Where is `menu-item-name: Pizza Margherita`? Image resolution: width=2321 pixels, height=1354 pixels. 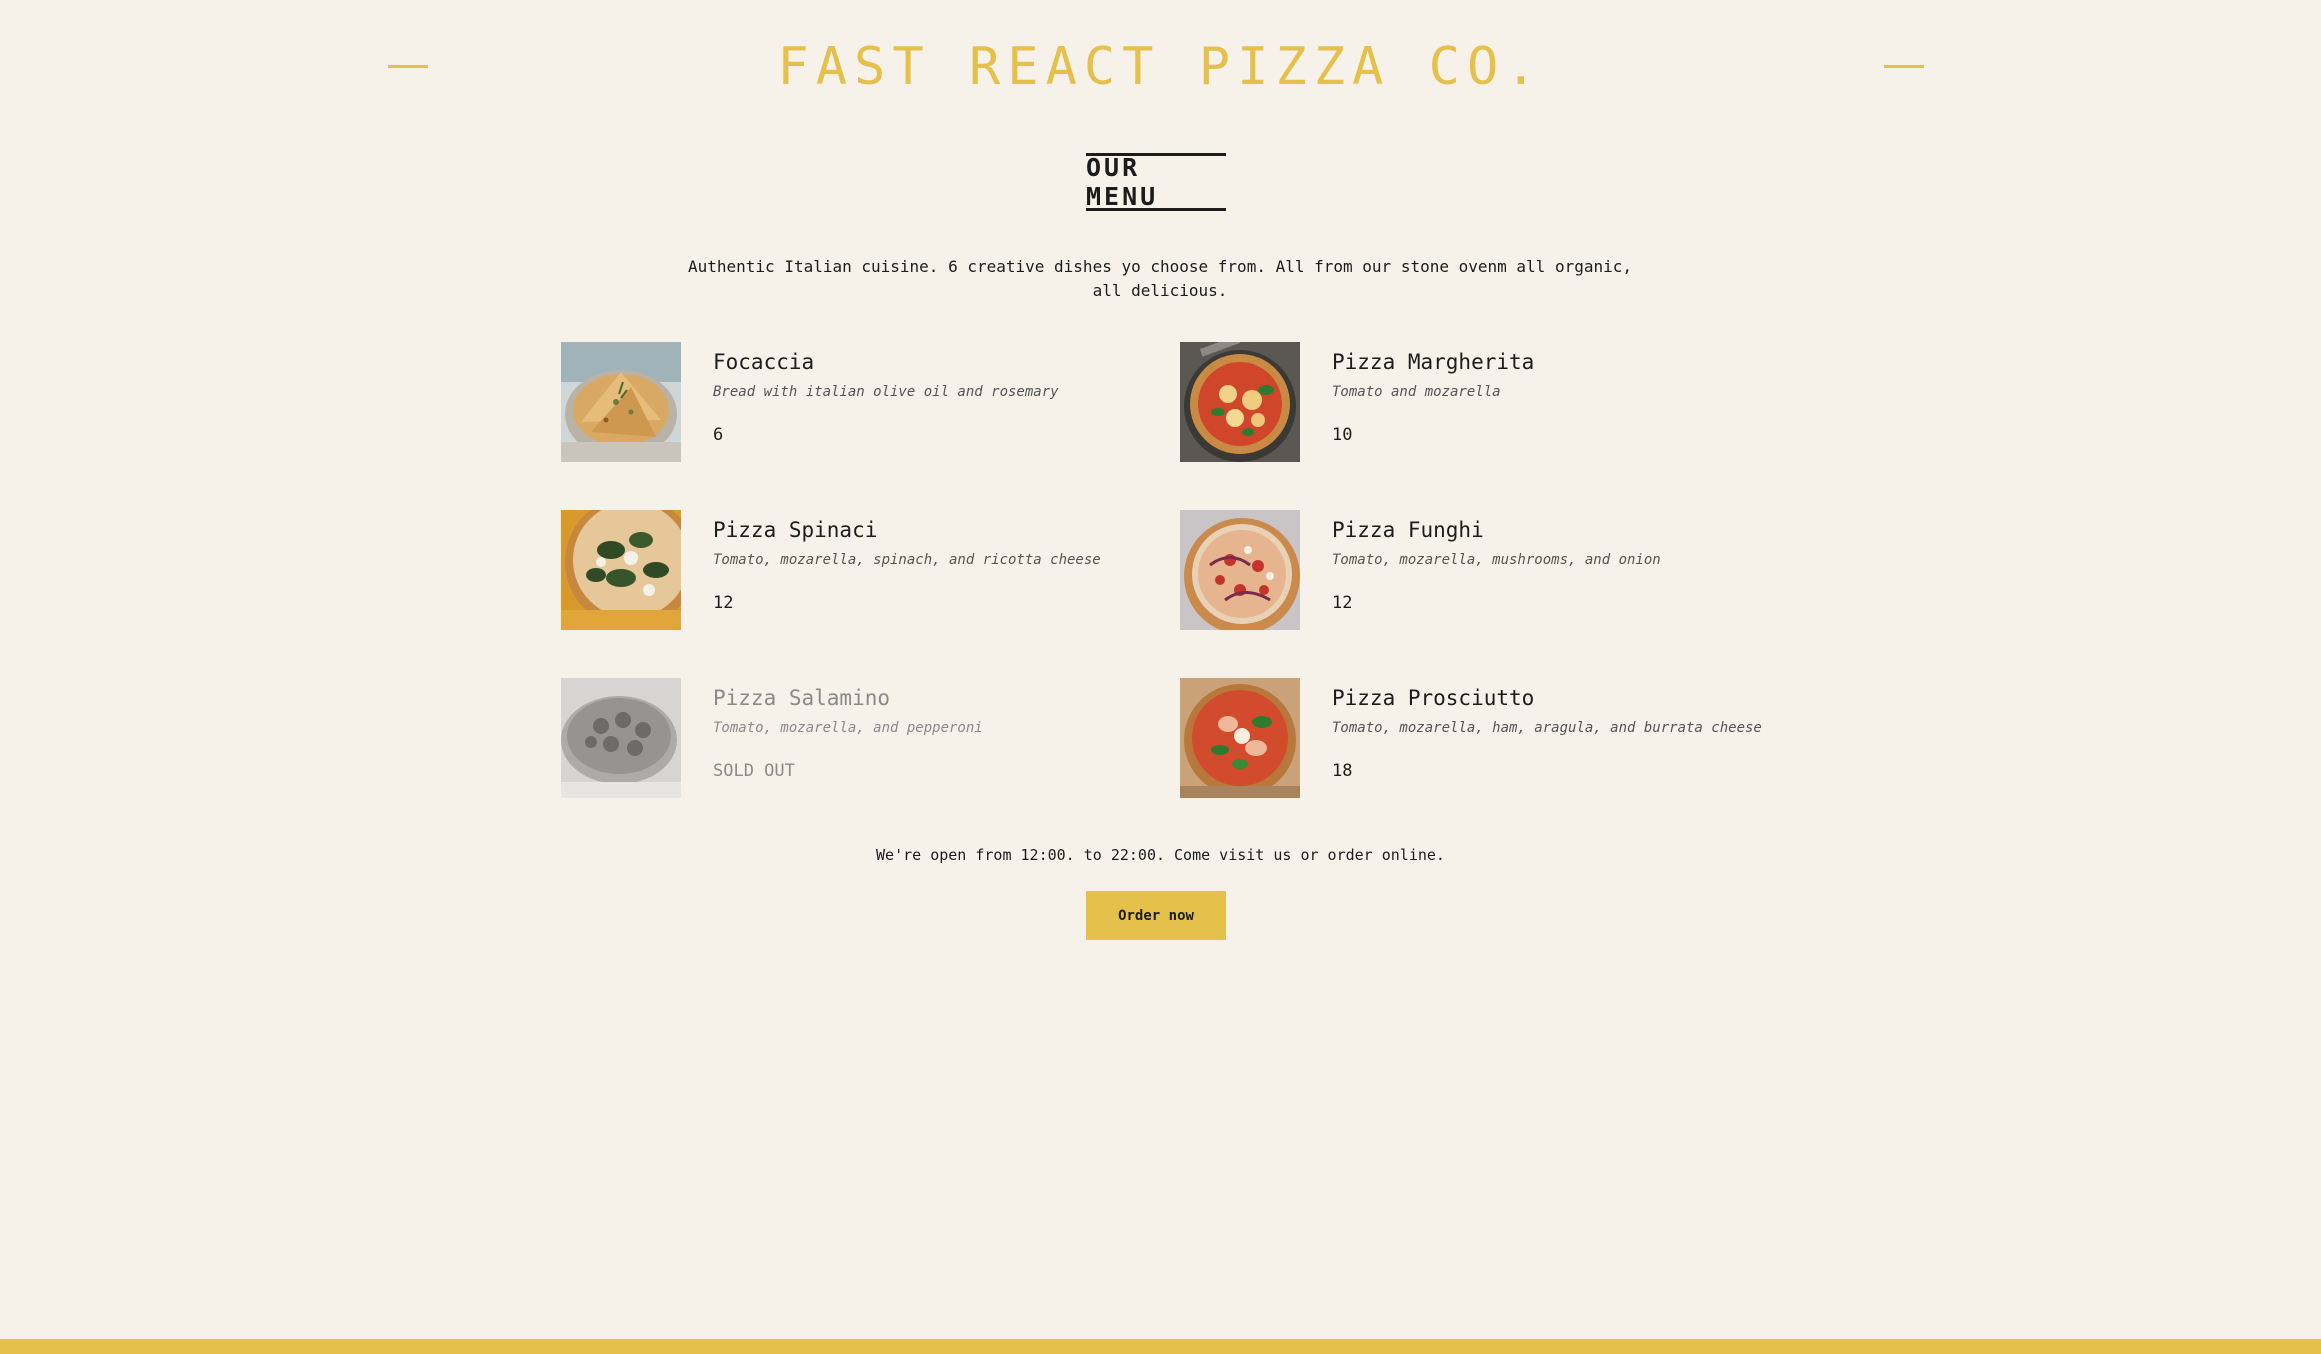 menu-item-name: Pizza Margherita is located at coordinates (1433, 362).